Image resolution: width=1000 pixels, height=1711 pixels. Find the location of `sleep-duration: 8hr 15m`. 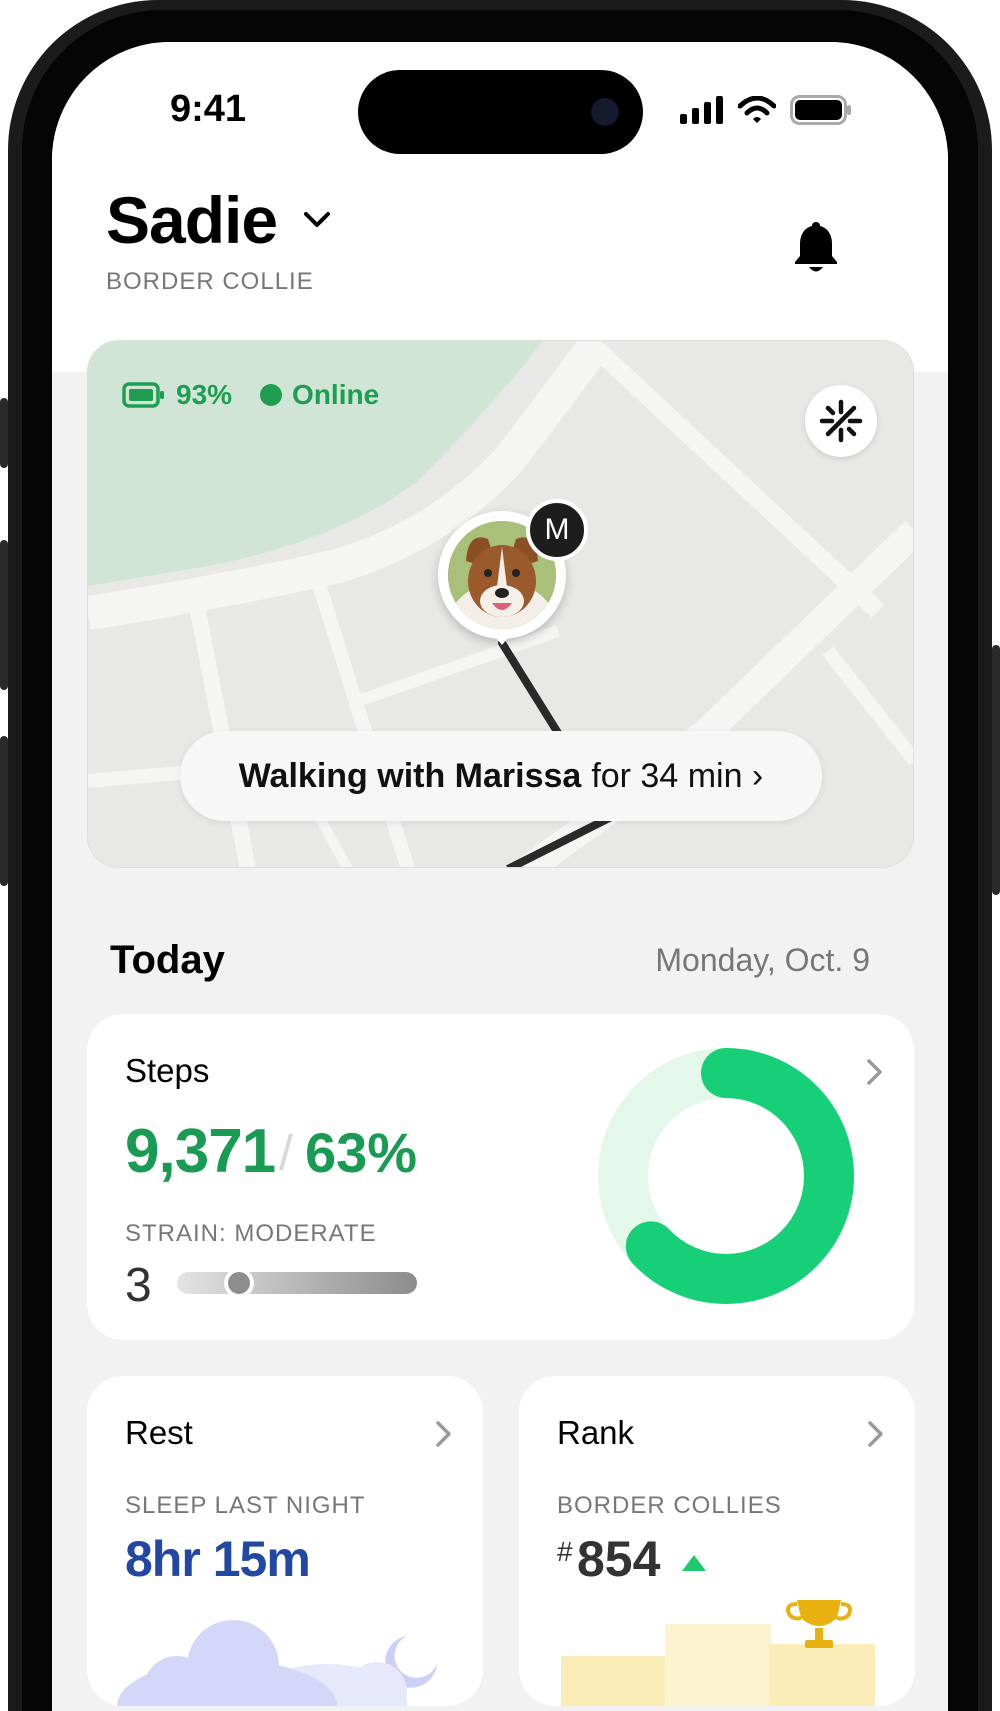

sleep-duration: 8hr 15m is located at coordinates (218, 1559).